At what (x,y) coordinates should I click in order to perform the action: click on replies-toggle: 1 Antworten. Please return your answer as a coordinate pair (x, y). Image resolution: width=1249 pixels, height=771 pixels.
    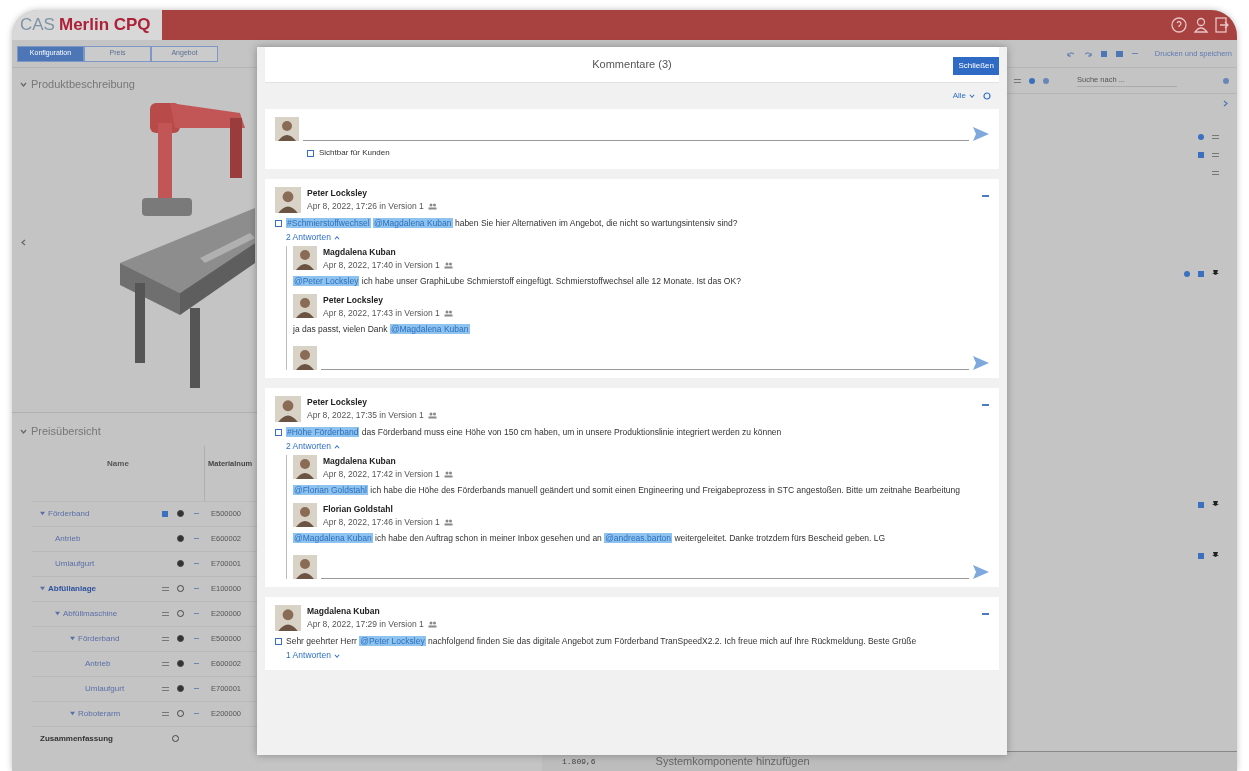
    Looking at the image, I should click on (308, 655).